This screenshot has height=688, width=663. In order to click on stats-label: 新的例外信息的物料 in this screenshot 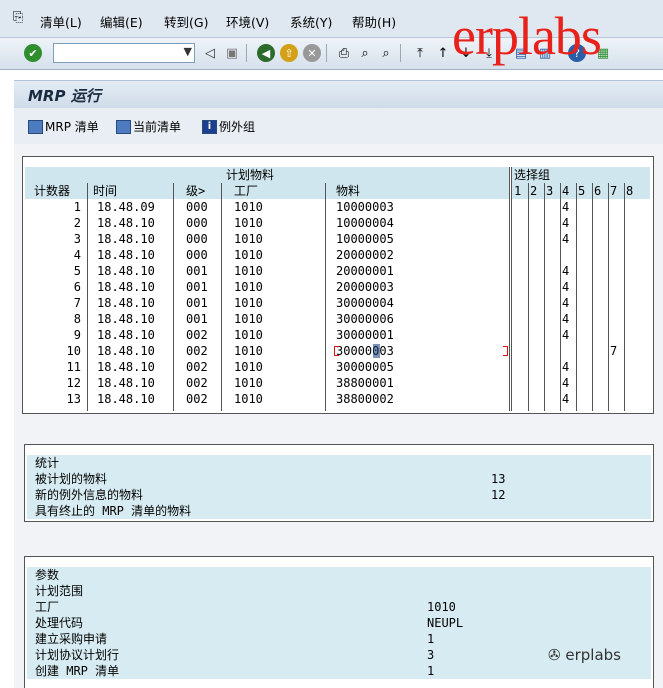, I will do `click(89, 495)`.